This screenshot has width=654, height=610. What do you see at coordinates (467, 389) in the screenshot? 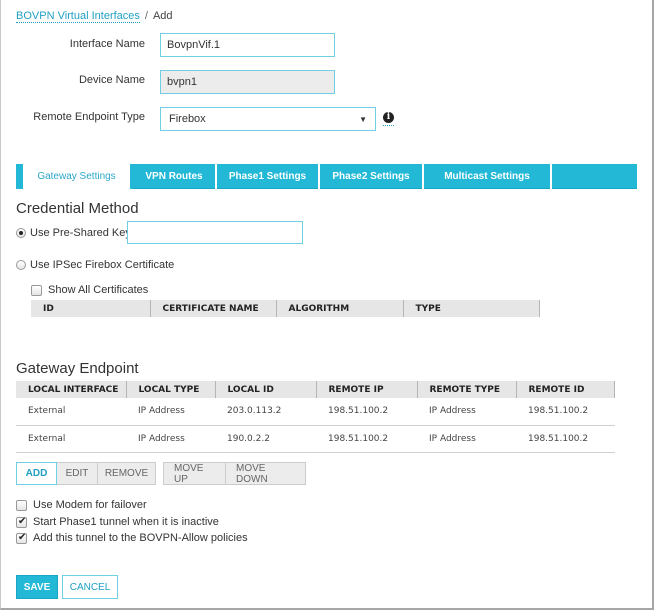
I see `gw-col-remote-type: REMOTE TYPE` at bounding box center [467, 389].